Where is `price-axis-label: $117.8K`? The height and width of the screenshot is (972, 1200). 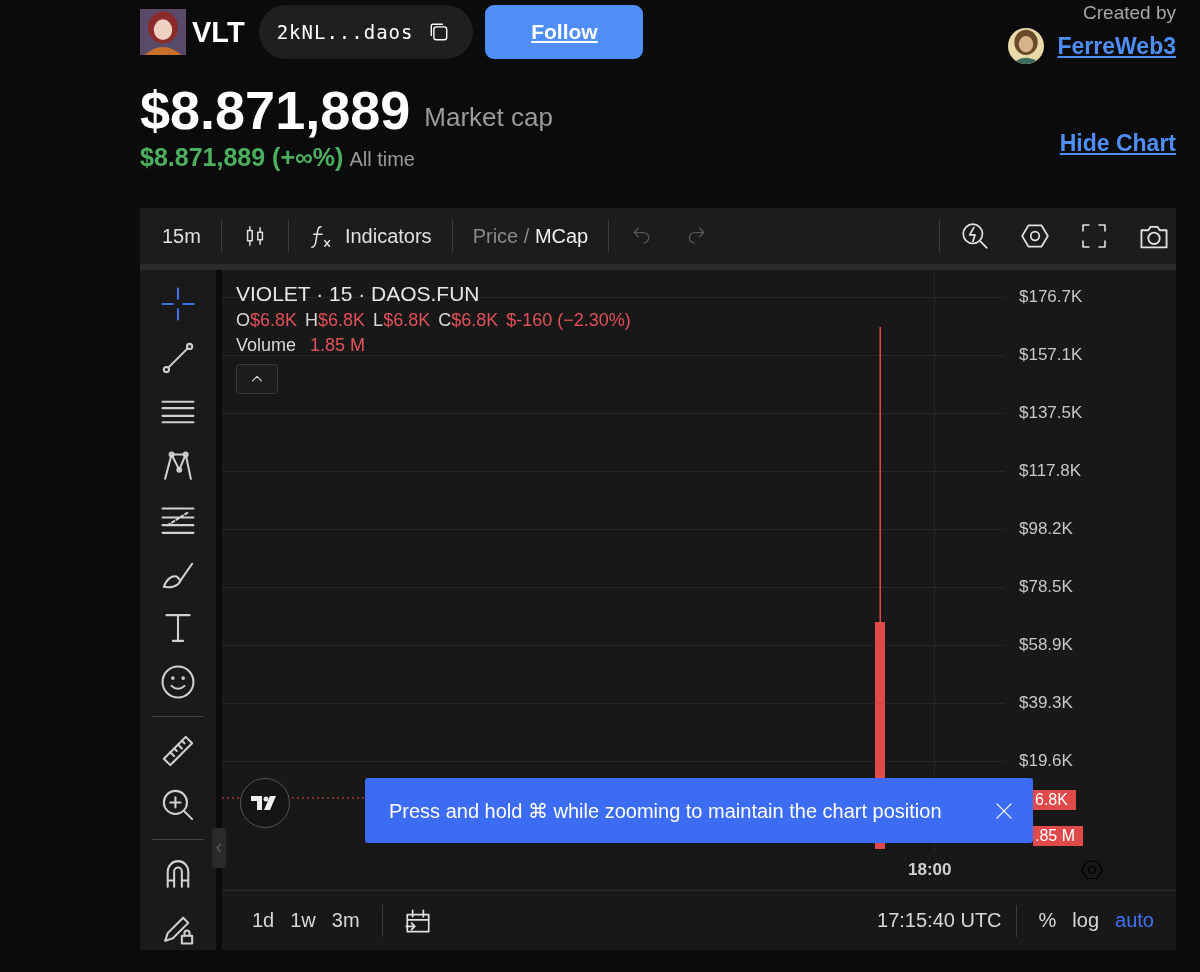
price-axis-label: $117.8K is located at coordinates (1050, 471).